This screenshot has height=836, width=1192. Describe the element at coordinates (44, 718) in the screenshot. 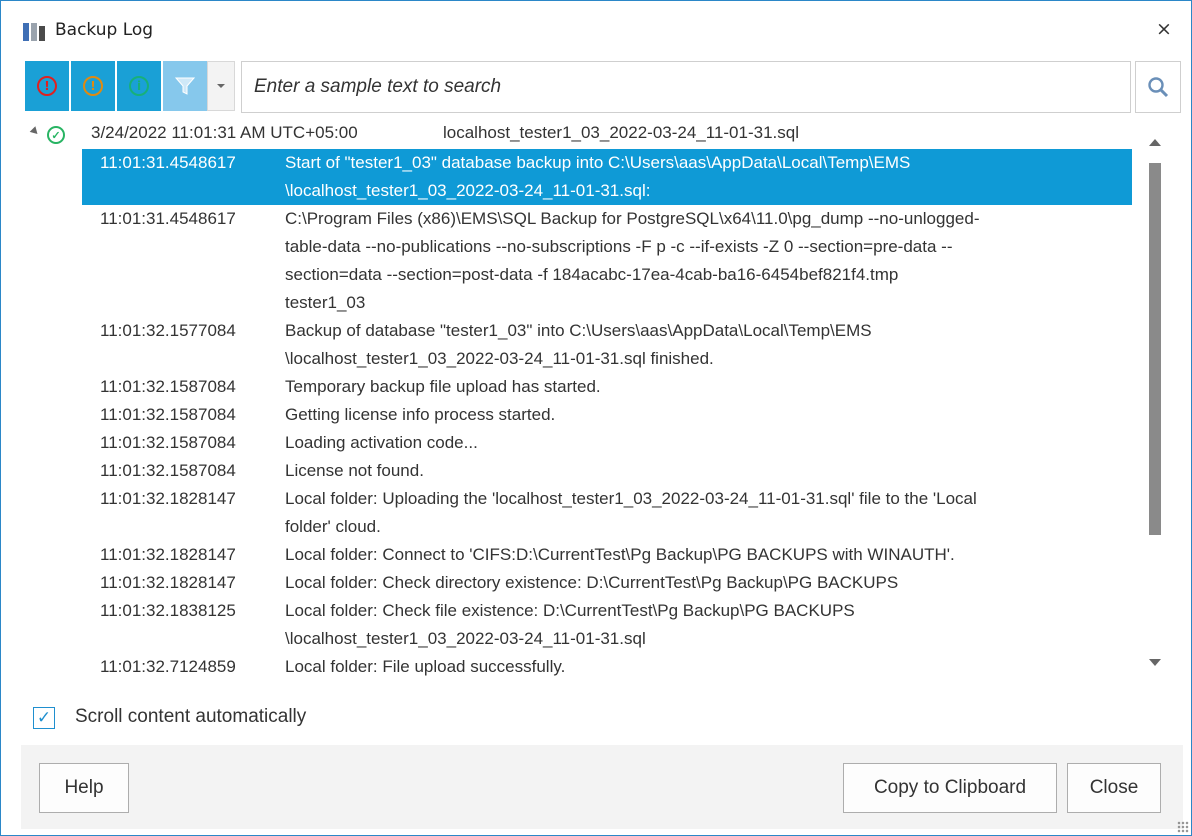

I see `scroll-auto-checkbox: ✓` at that location.